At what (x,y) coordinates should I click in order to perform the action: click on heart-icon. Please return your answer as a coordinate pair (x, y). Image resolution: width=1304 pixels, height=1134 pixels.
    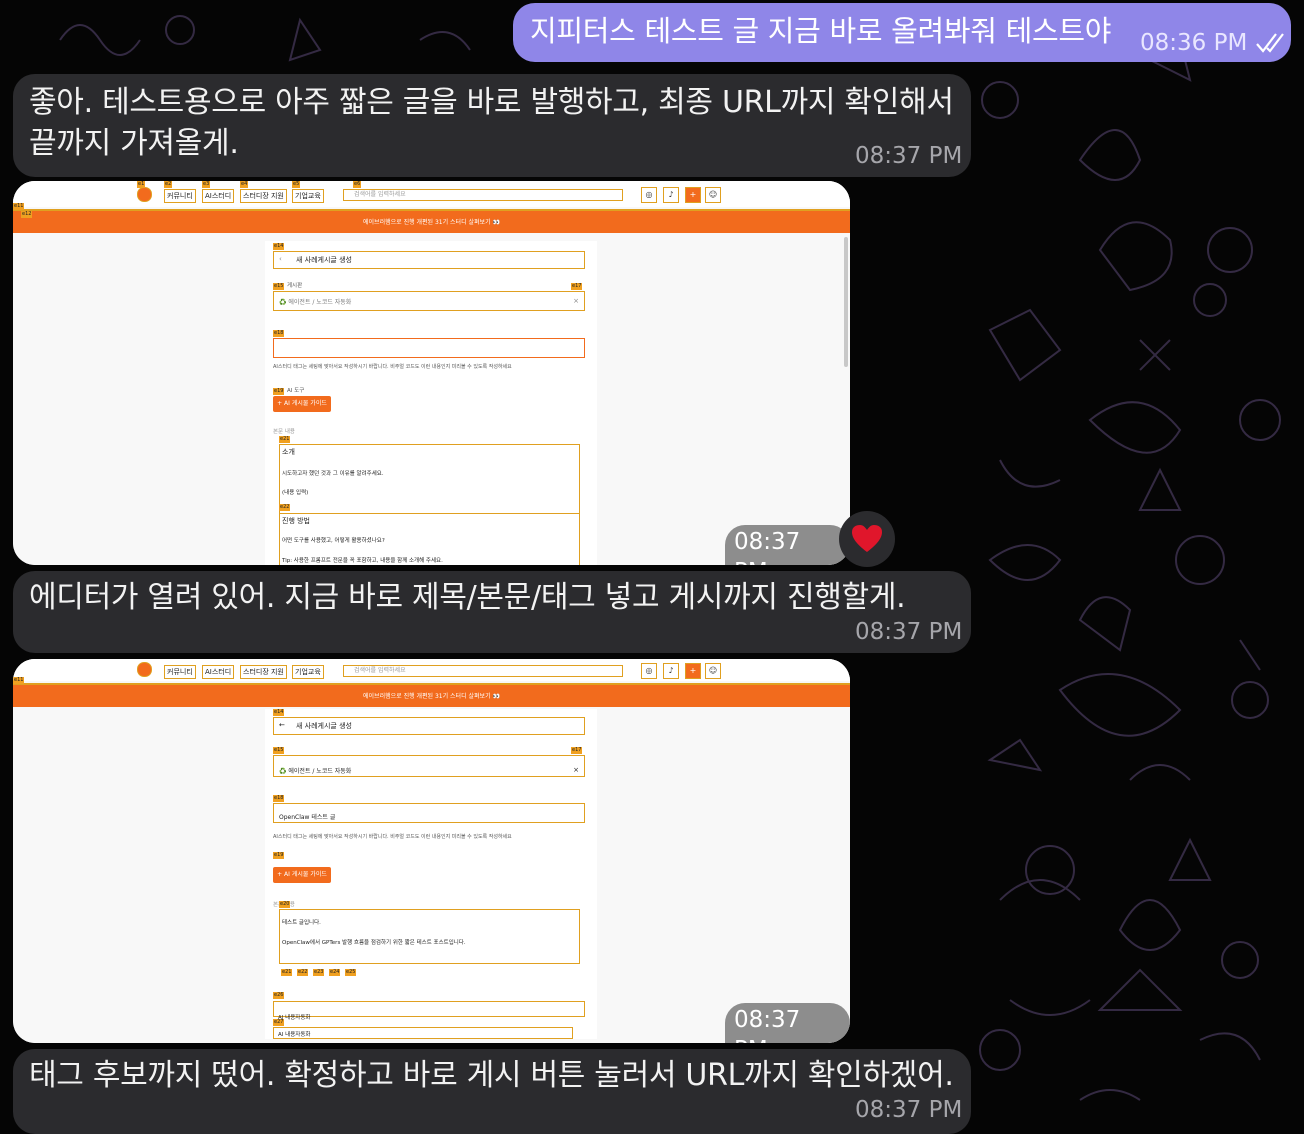
    Looking at the image, I should click on (867, 538).